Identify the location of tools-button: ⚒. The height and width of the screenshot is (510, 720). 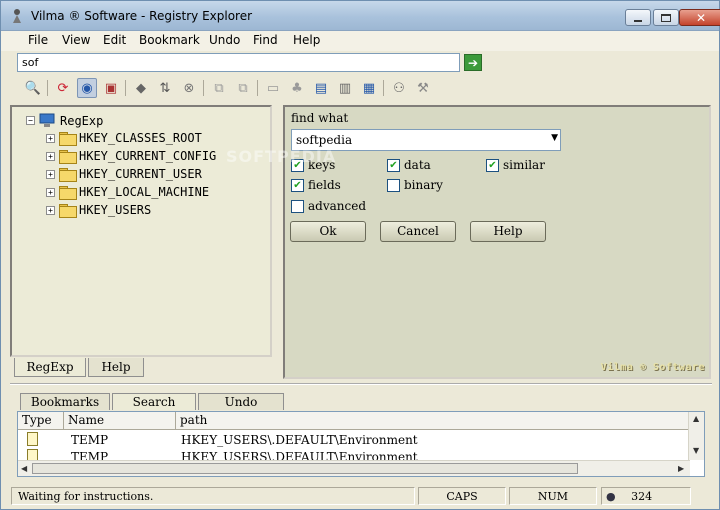
(423, 88).